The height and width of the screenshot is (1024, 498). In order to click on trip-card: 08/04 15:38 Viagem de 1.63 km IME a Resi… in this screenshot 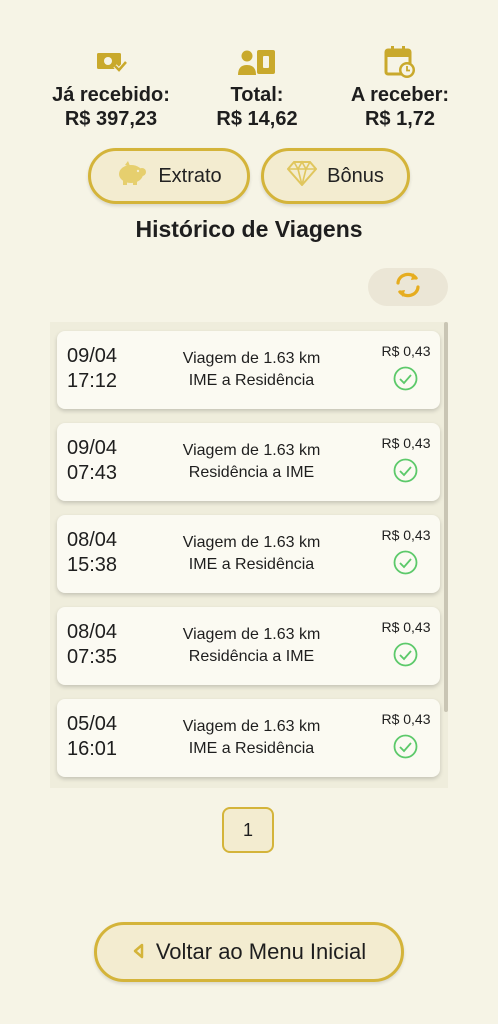, I will do `click(248, 554)`.